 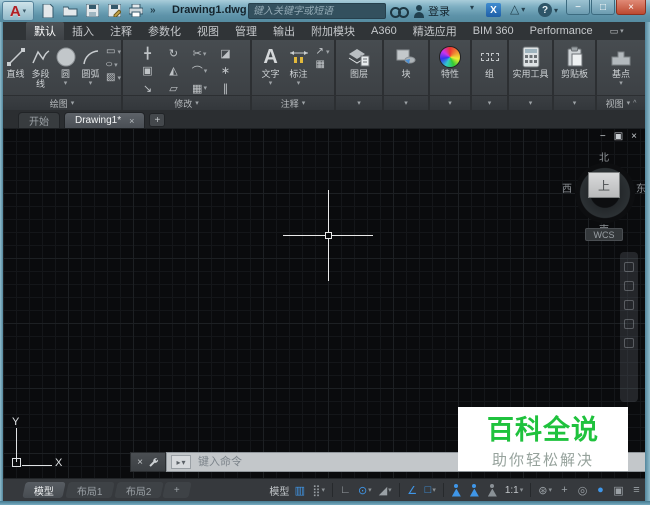 What do you see at coordinates (200, 71) in the screenshot?
I see `fillet-button: ⌒ ▾` at bounding box center [200, 71].